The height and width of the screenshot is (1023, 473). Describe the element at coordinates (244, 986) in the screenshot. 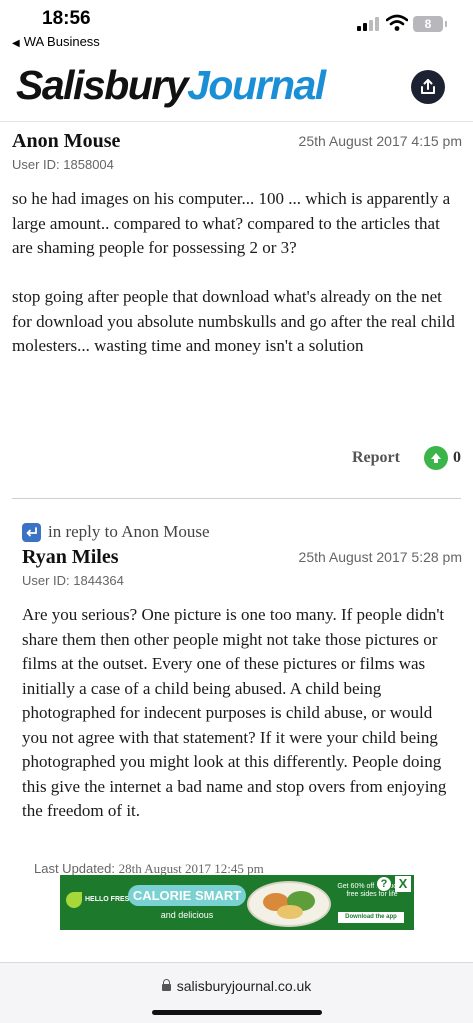

I see `url-text: salisburyjournal.co.uk` at that location.